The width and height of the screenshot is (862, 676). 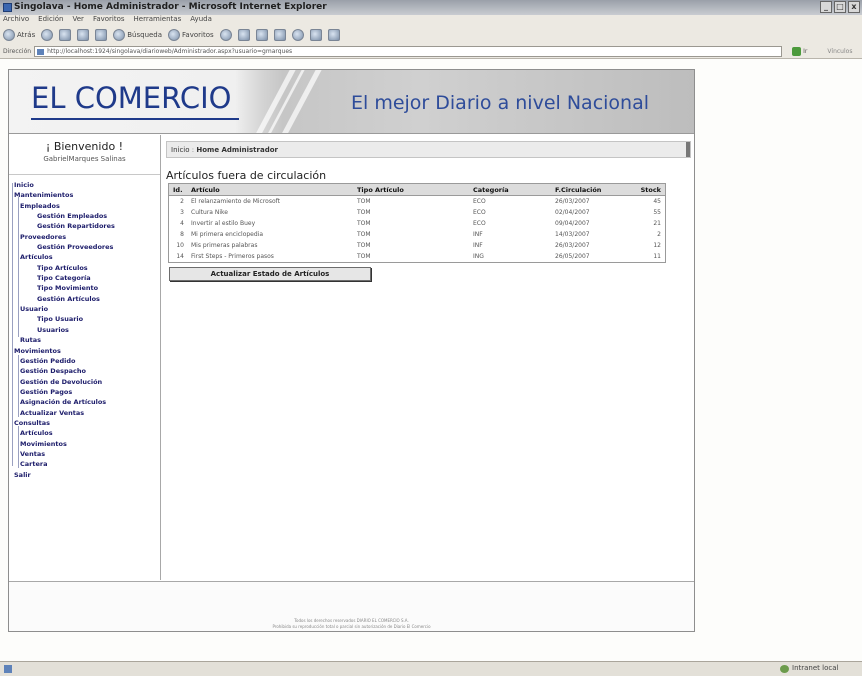 I want to click on minimize-button: _, so click(x=826, y=7).